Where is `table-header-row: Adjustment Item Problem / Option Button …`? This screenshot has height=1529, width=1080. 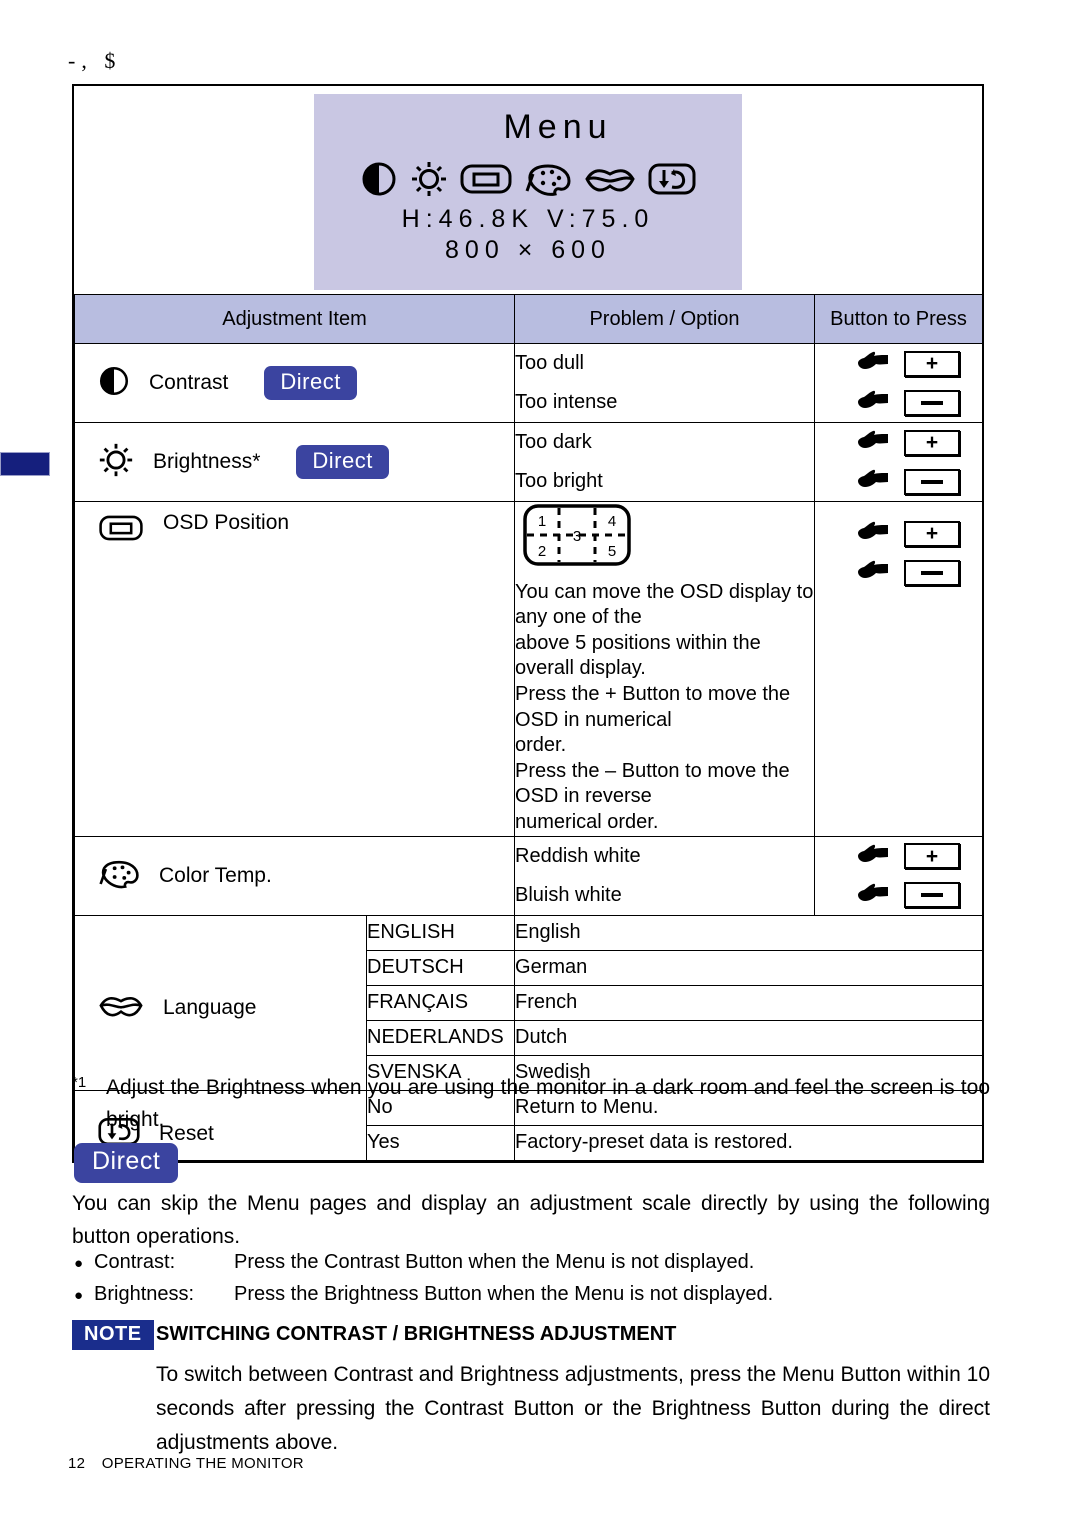 table-header-row: Adjustment Item Problem / Option Button … is located at coordinates (528, 319).